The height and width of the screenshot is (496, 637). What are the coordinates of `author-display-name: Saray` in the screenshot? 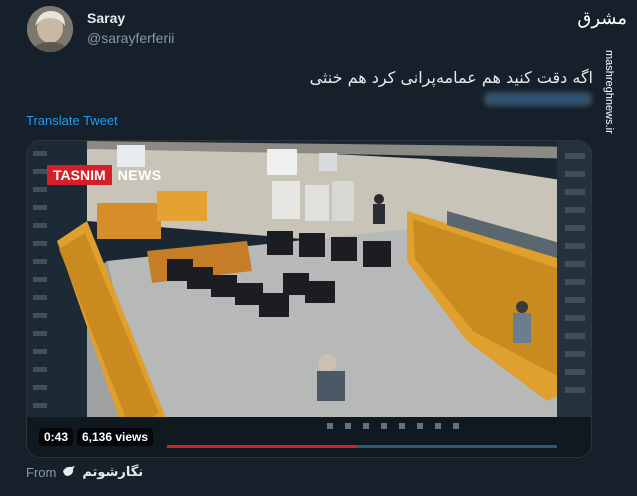 It's located at (106, 18).